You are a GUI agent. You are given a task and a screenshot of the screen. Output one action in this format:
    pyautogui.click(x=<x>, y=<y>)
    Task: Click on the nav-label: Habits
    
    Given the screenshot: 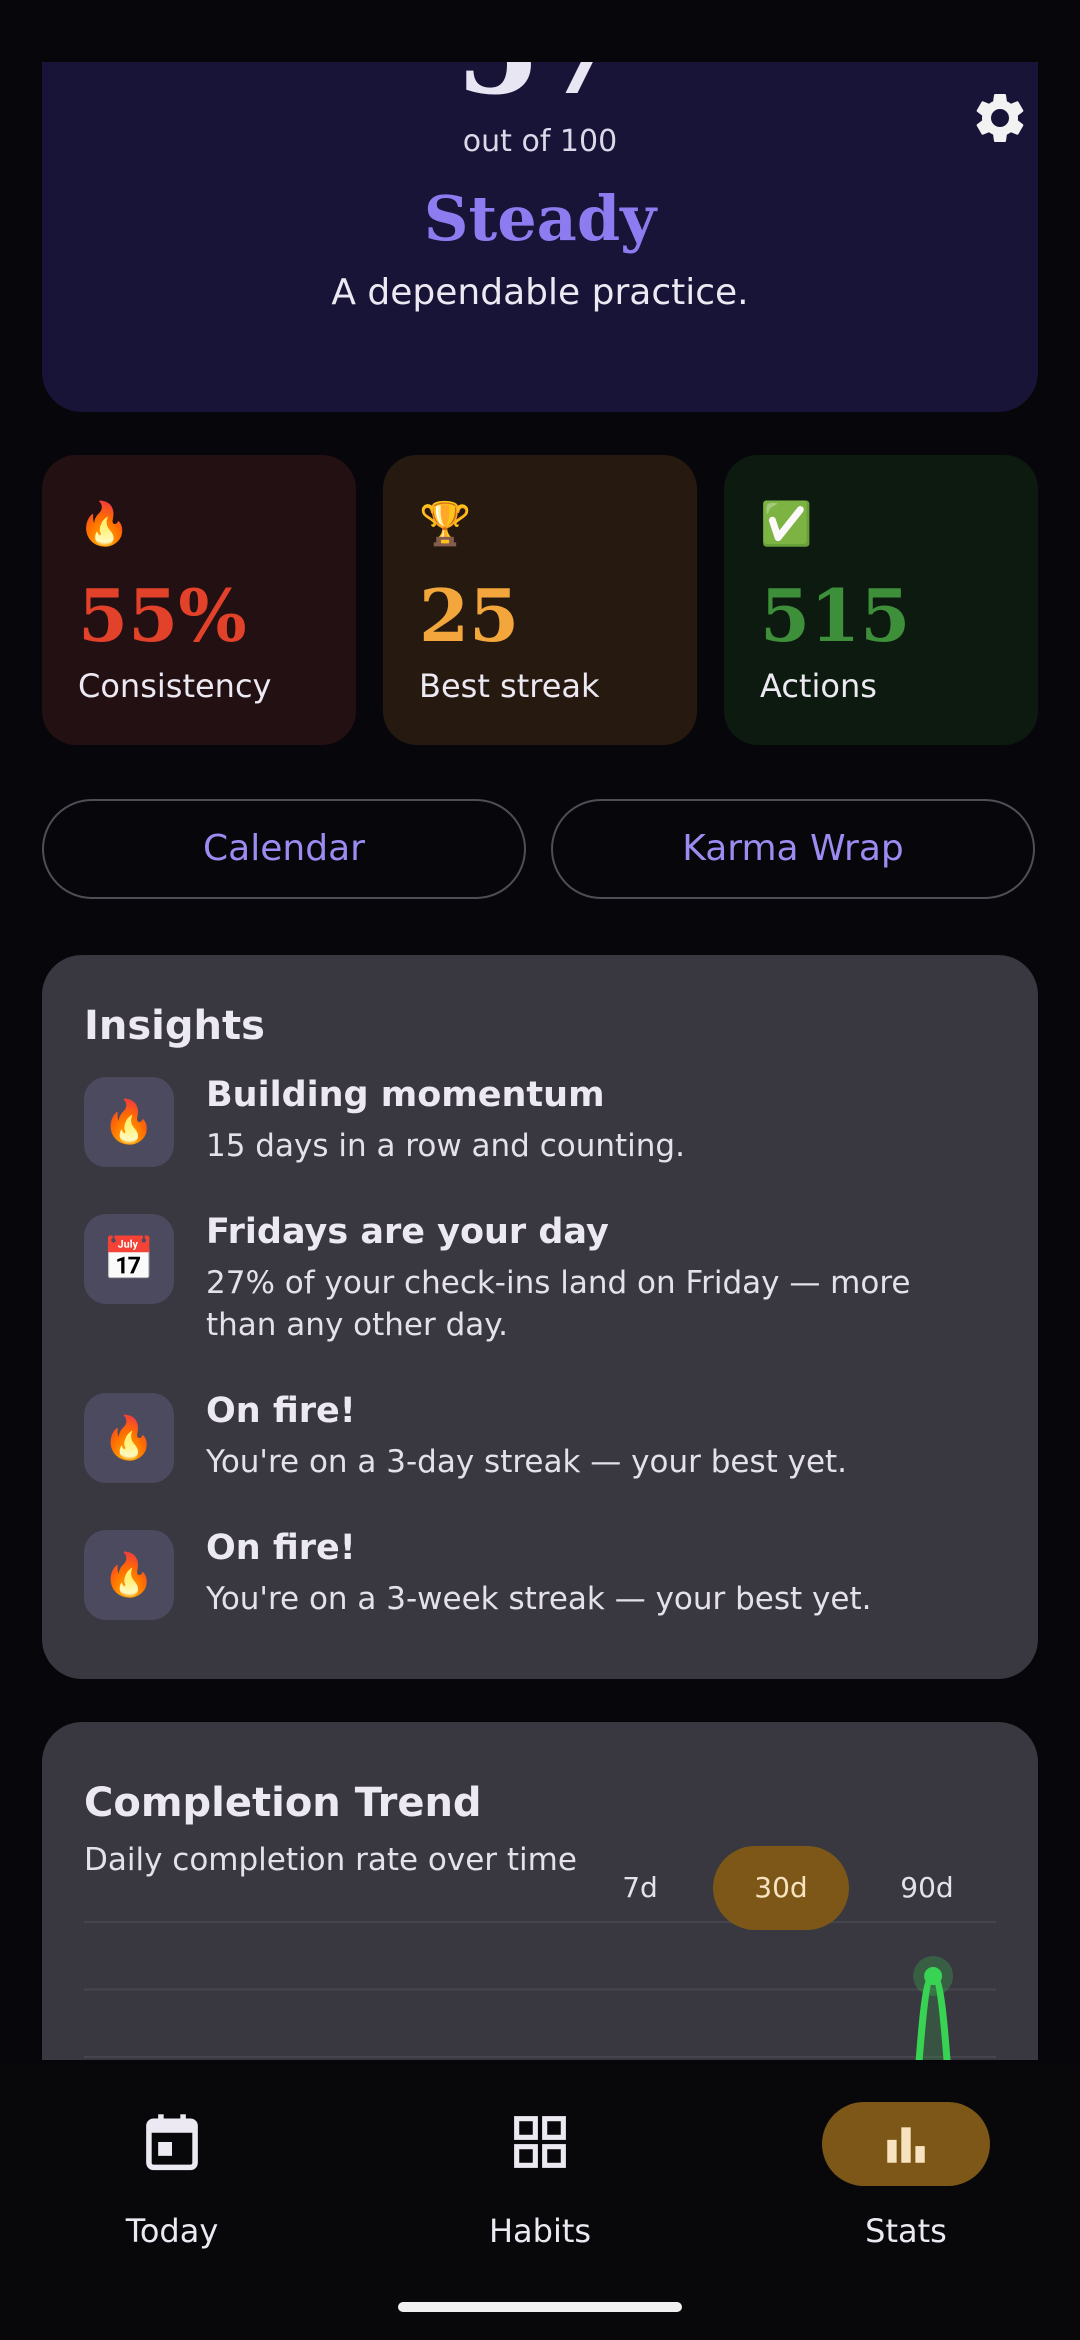 What is the action you would take?
    pyautogui.click(x=540, y=2231)
    